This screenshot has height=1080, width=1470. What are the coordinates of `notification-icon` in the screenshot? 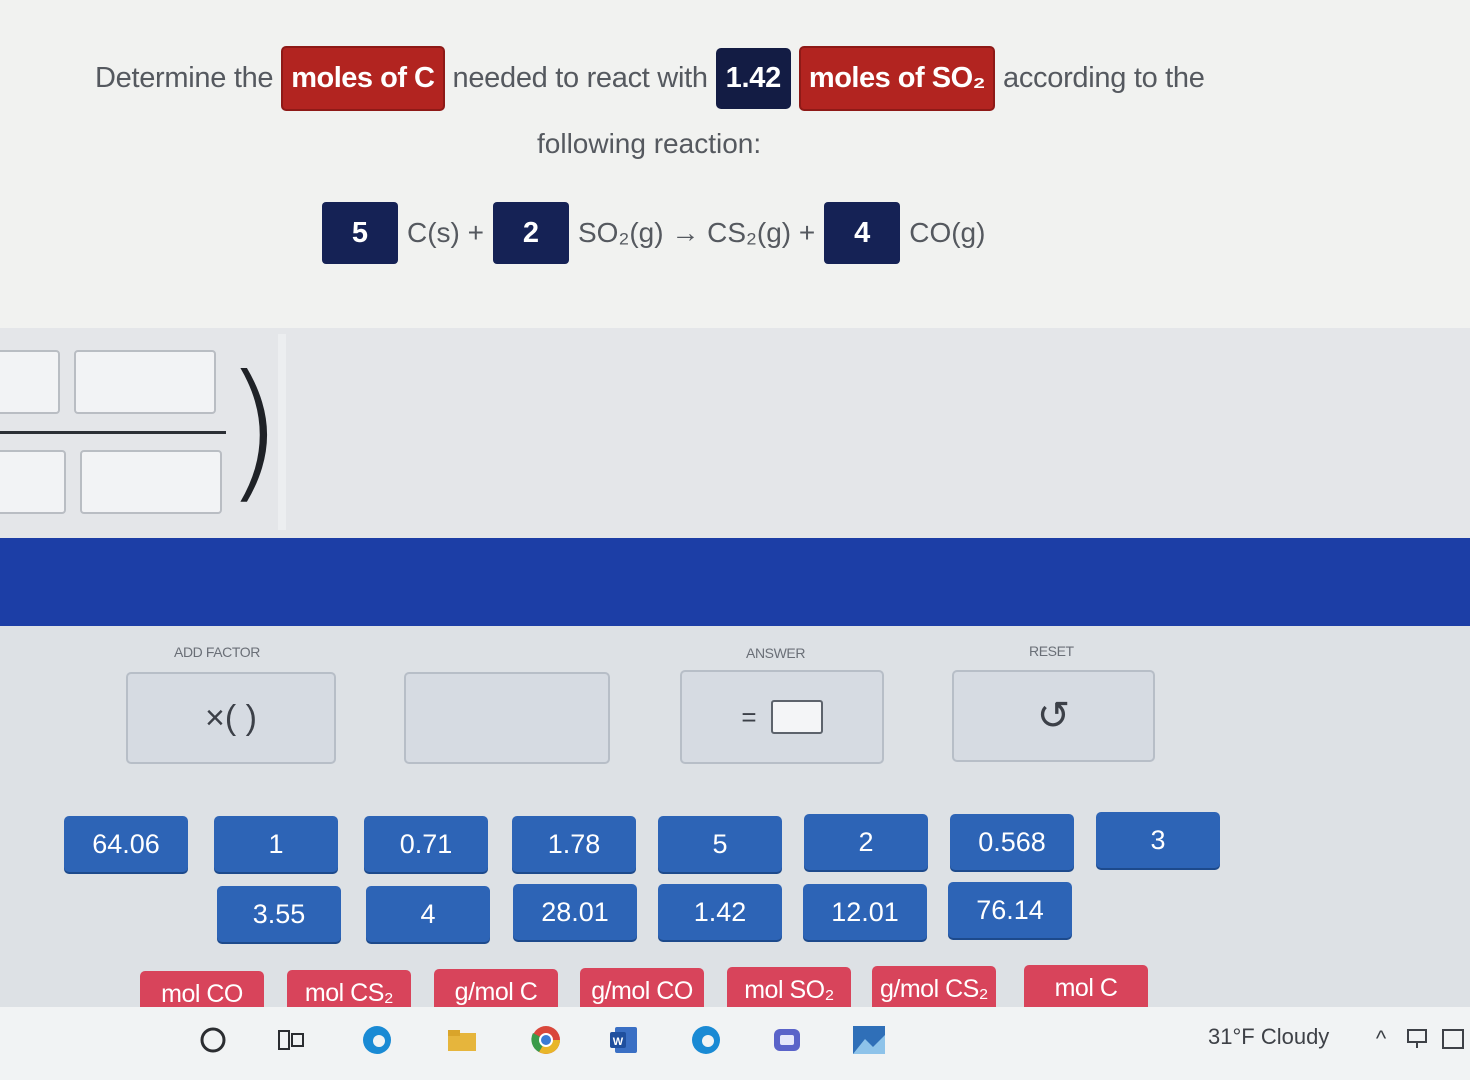 It's located at (1452, 1039).